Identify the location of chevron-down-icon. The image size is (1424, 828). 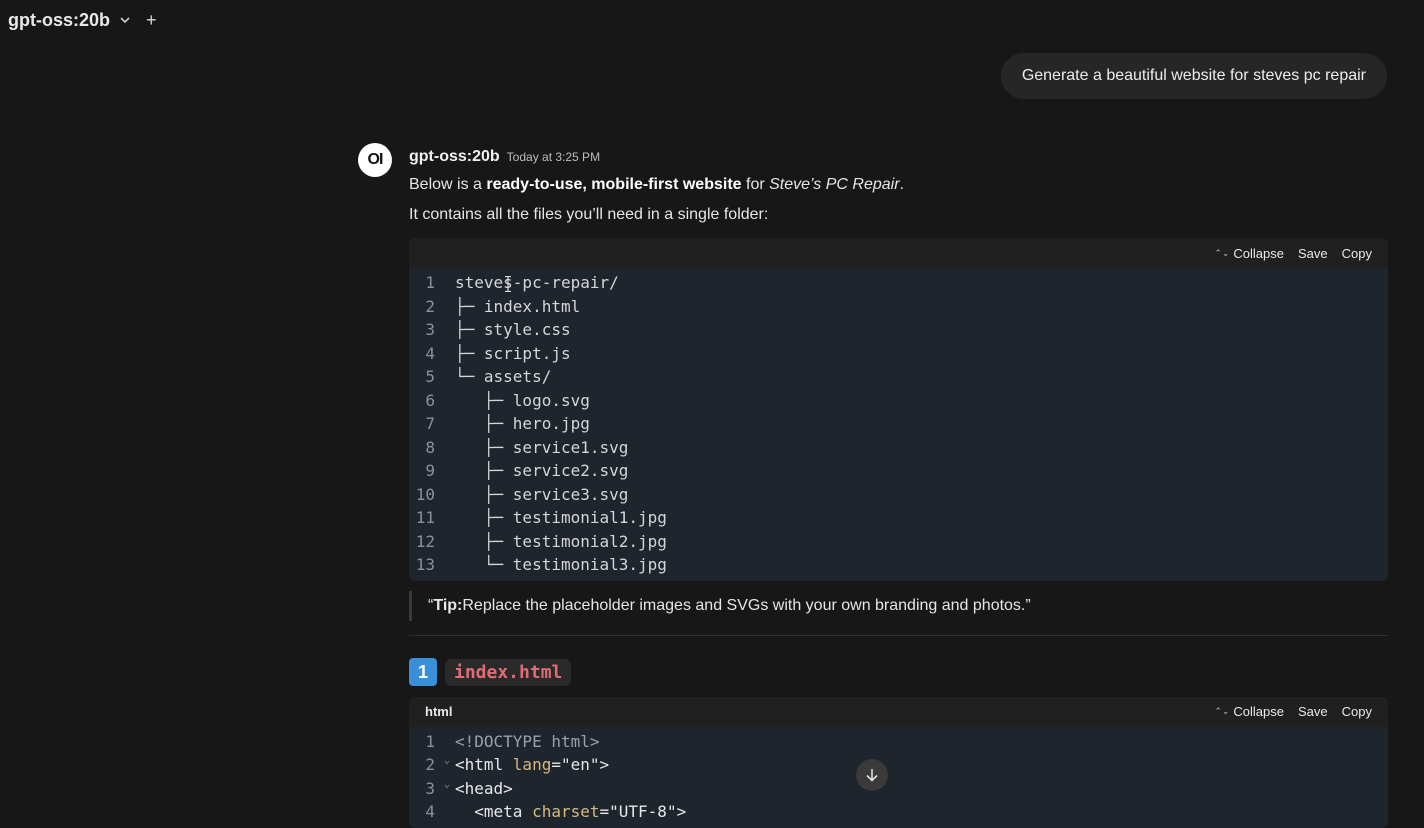
(125, 20).